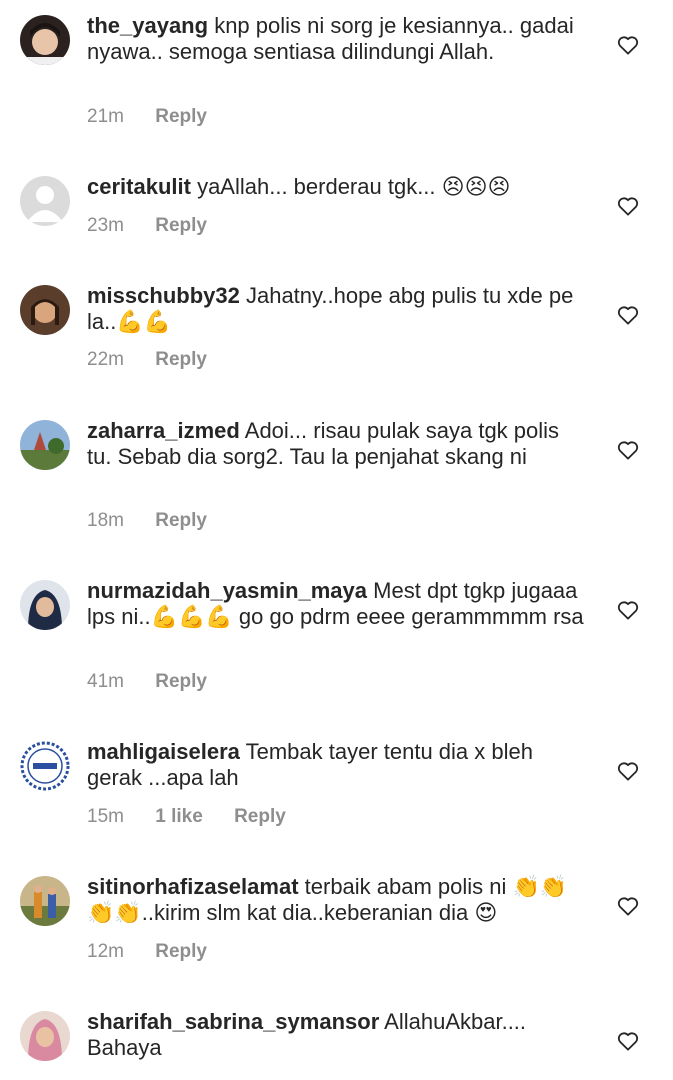  Describe the element at coordinates (147, 25) in the screenshot. I see `comment-username: the_yayang` at that location.